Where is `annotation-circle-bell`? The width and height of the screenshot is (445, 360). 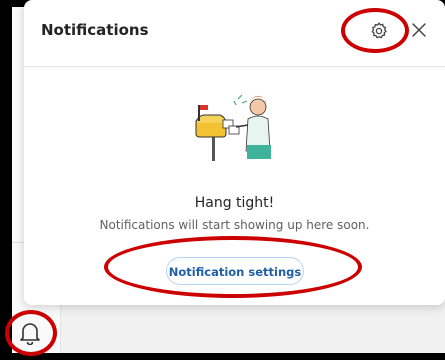 annotation-circle-bell is located at coordinates (31, 333).